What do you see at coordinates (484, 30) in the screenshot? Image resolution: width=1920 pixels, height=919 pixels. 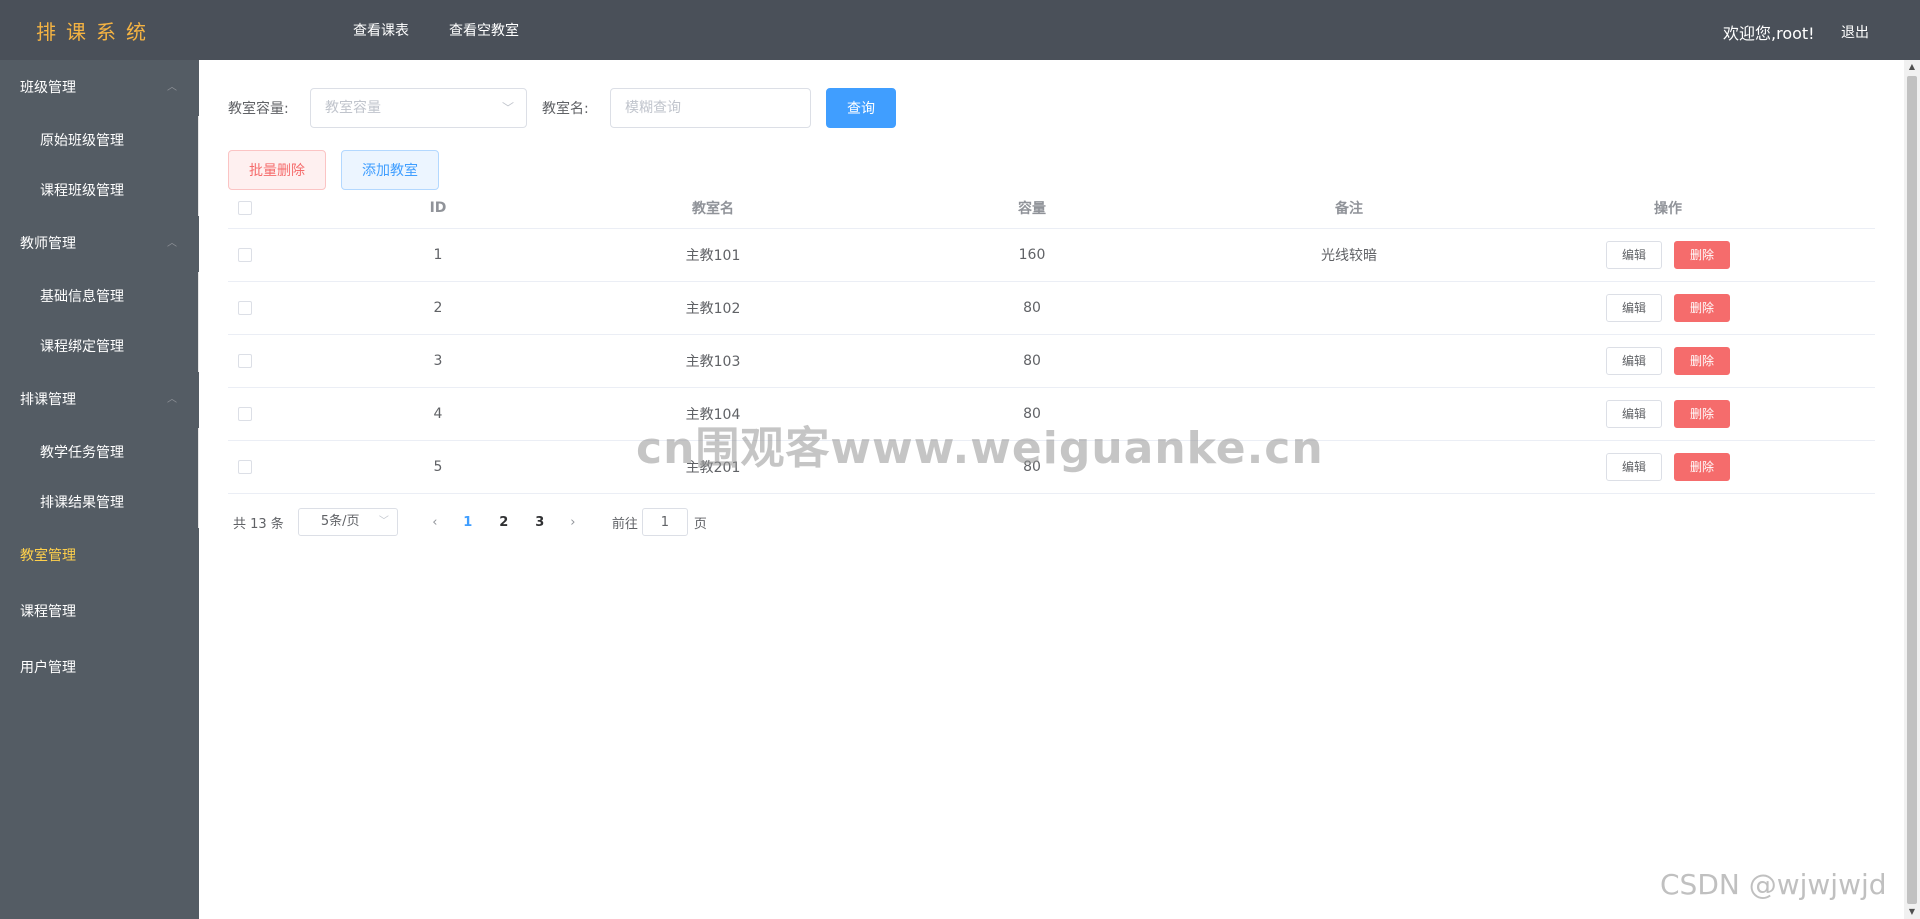 I see `nav-view-empty-rooms: 查看空教室` at bounding box center [484, 30].